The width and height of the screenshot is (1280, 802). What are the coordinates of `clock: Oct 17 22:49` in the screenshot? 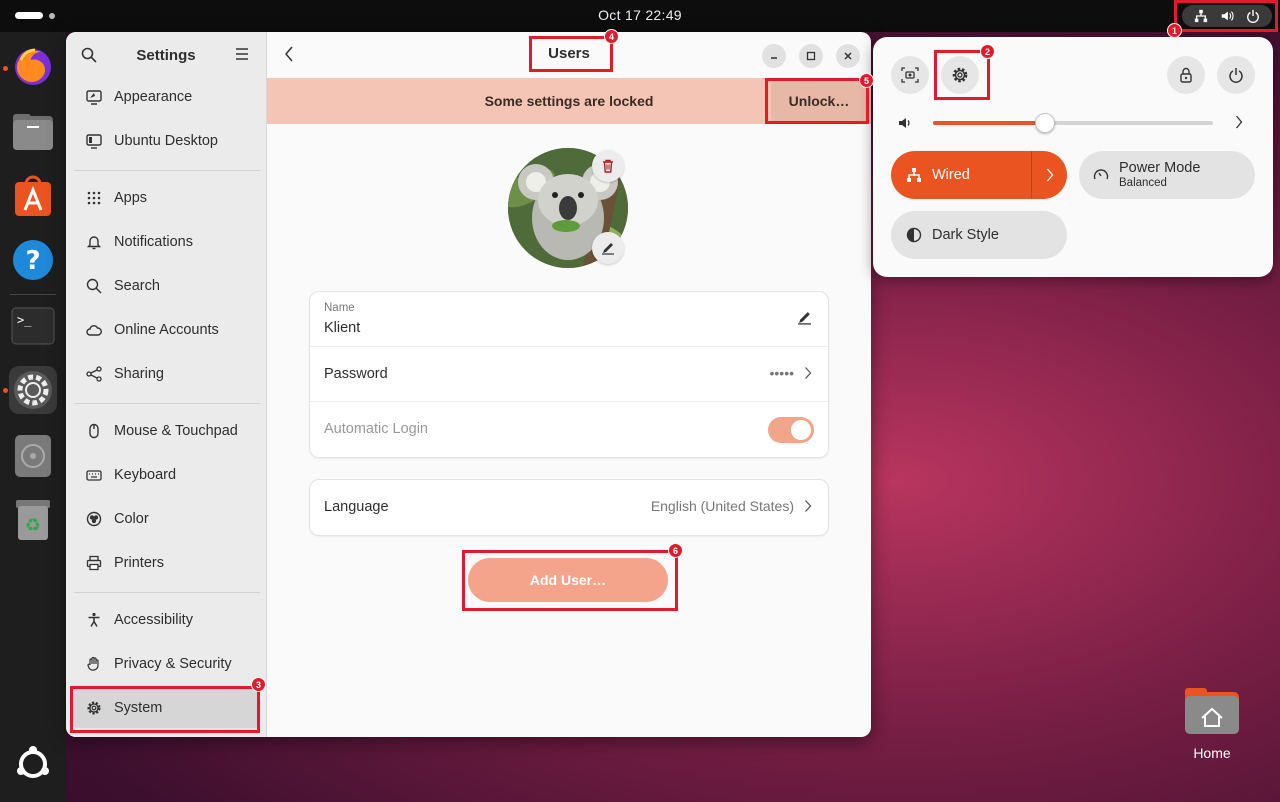 It's located at (640, 15).